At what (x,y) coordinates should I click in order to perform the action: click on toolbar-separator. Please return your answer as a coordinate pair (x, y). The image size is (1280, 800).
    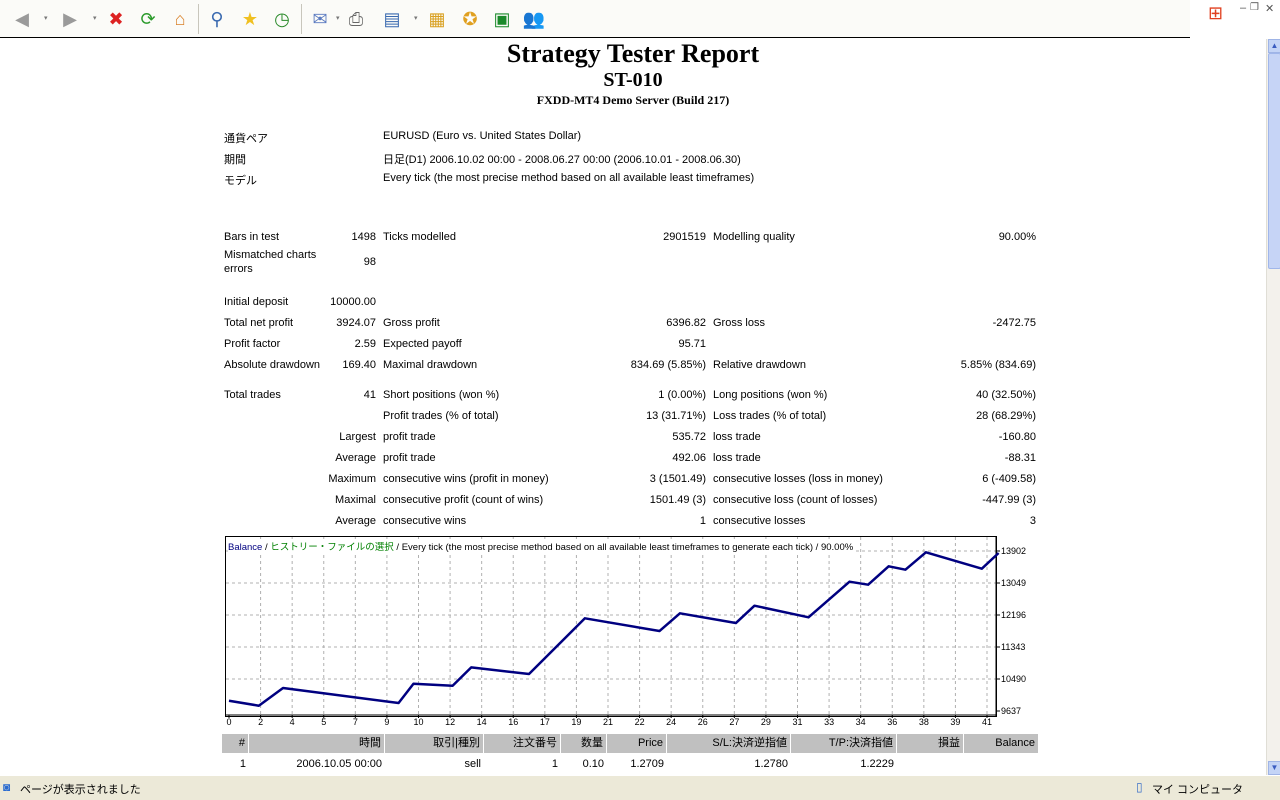
    Looking at the image, I should click on (198, 19).